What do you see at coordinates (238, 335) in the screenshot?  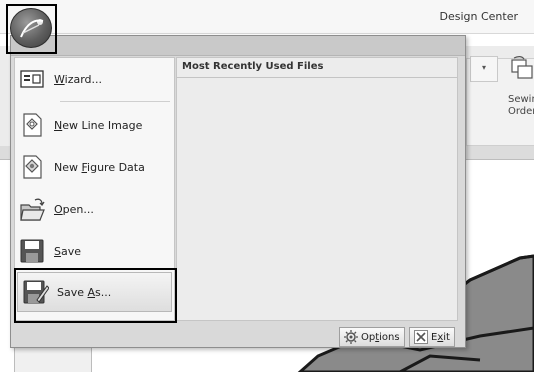 I see `menu-bottom-bar: Options Exit` at bounding box center [238, 335].